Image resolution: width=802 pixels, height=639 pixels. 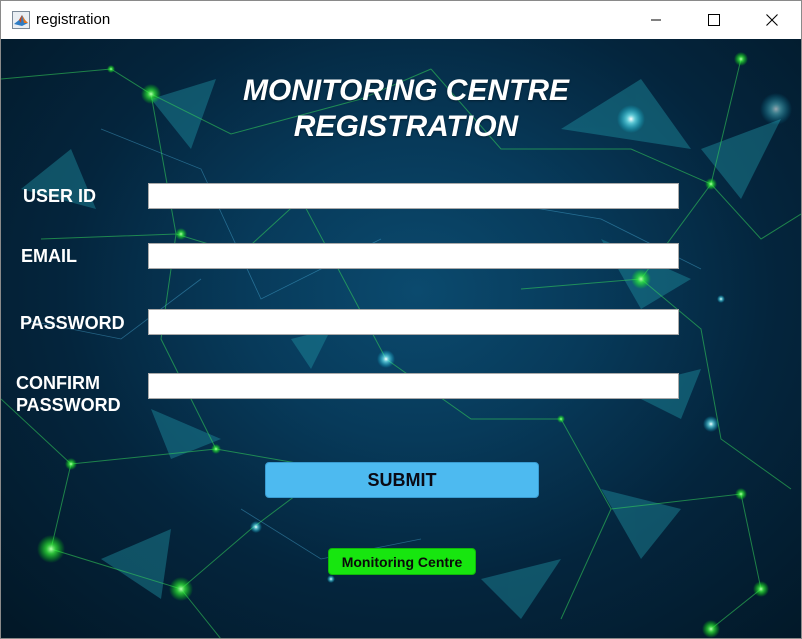 What do you see at coordinates (401, 20) in the screenshot?
I see `title-bar: registration` at bounding box center [401, 20].